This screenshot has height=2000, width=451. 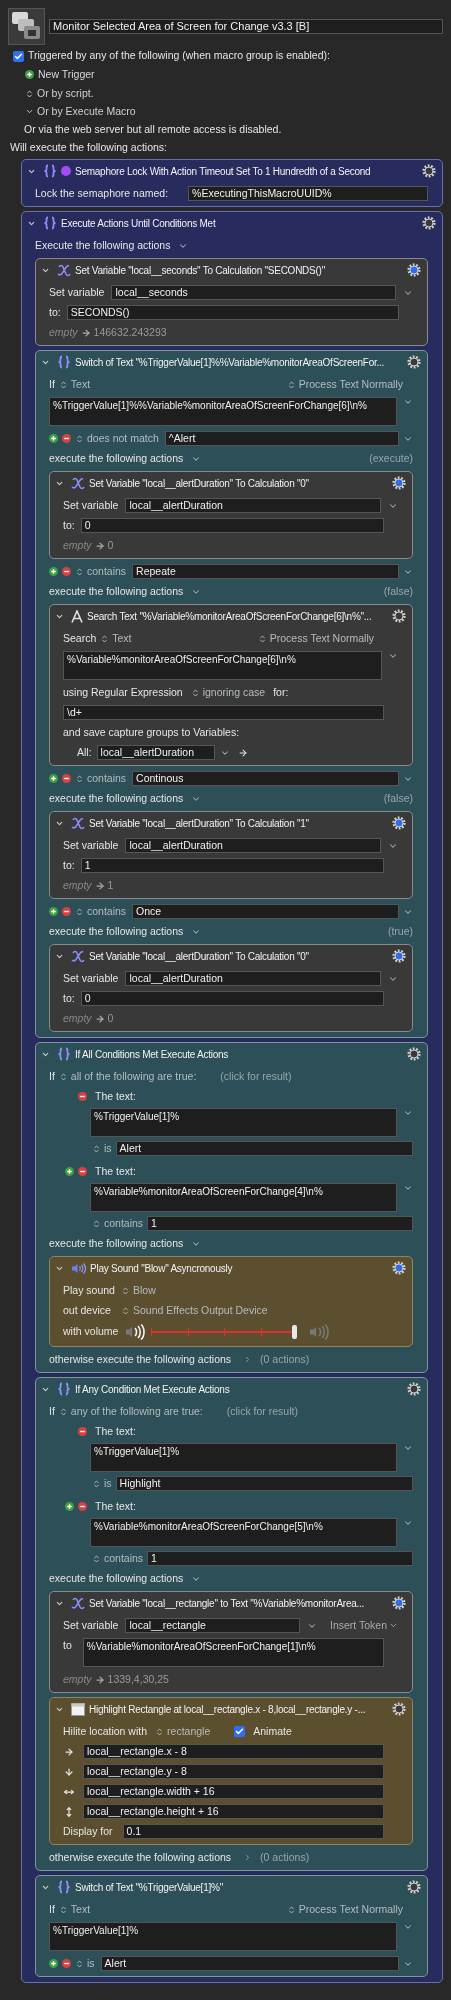 I want to click on text-field: %Variable%monitorAreaOfScreenForChange[4]\n%, so click(x=243, y=1197).